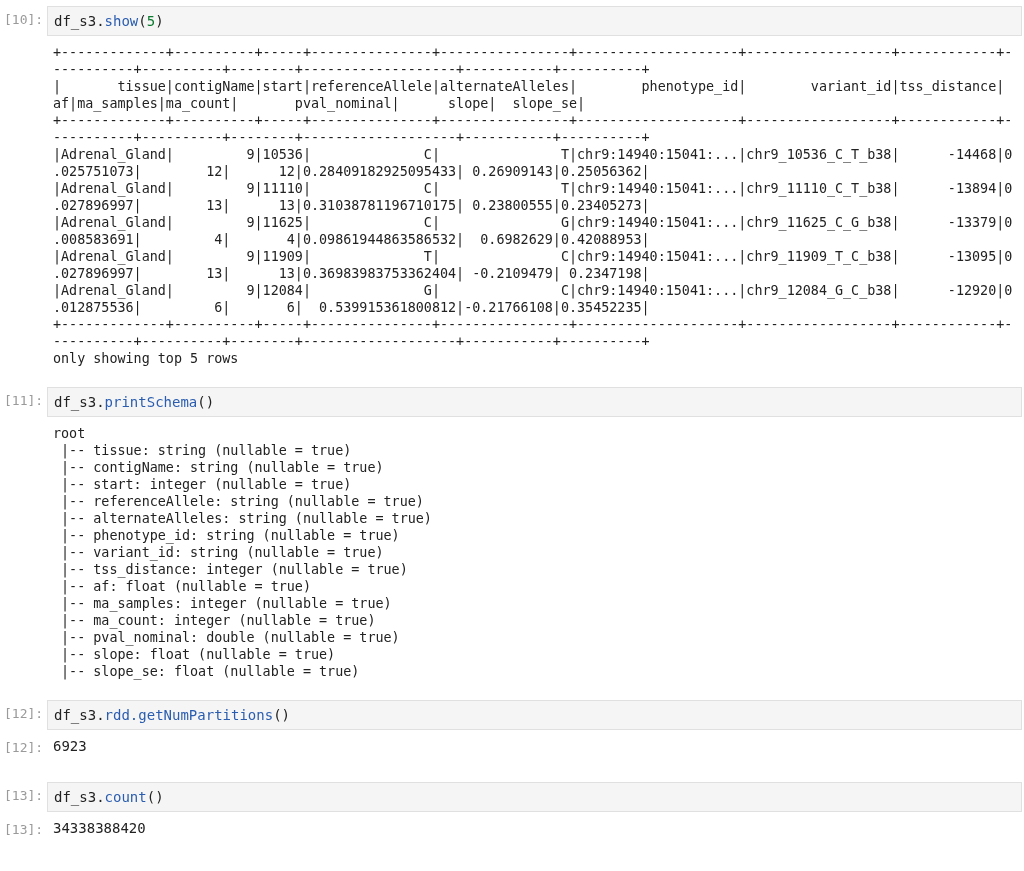 This screenshot has width=1024, height=871. What do you see at coordinates (206, 484) in the screenshot?
I see `output-line: |-- start: integer (nullable = true)` at bounding box center [206, 484].